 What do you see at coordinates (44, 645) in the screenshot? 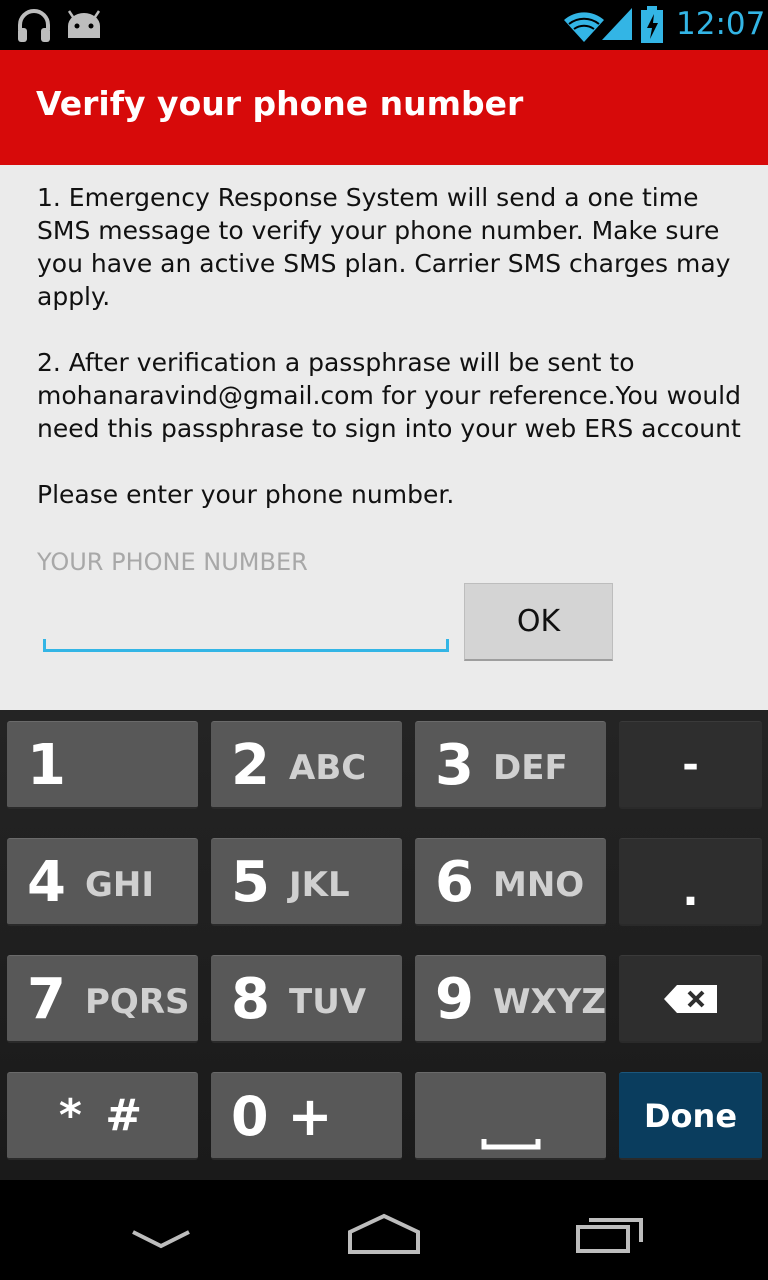
I see `phone-input-tick-left` at bounding box center [44, 645].